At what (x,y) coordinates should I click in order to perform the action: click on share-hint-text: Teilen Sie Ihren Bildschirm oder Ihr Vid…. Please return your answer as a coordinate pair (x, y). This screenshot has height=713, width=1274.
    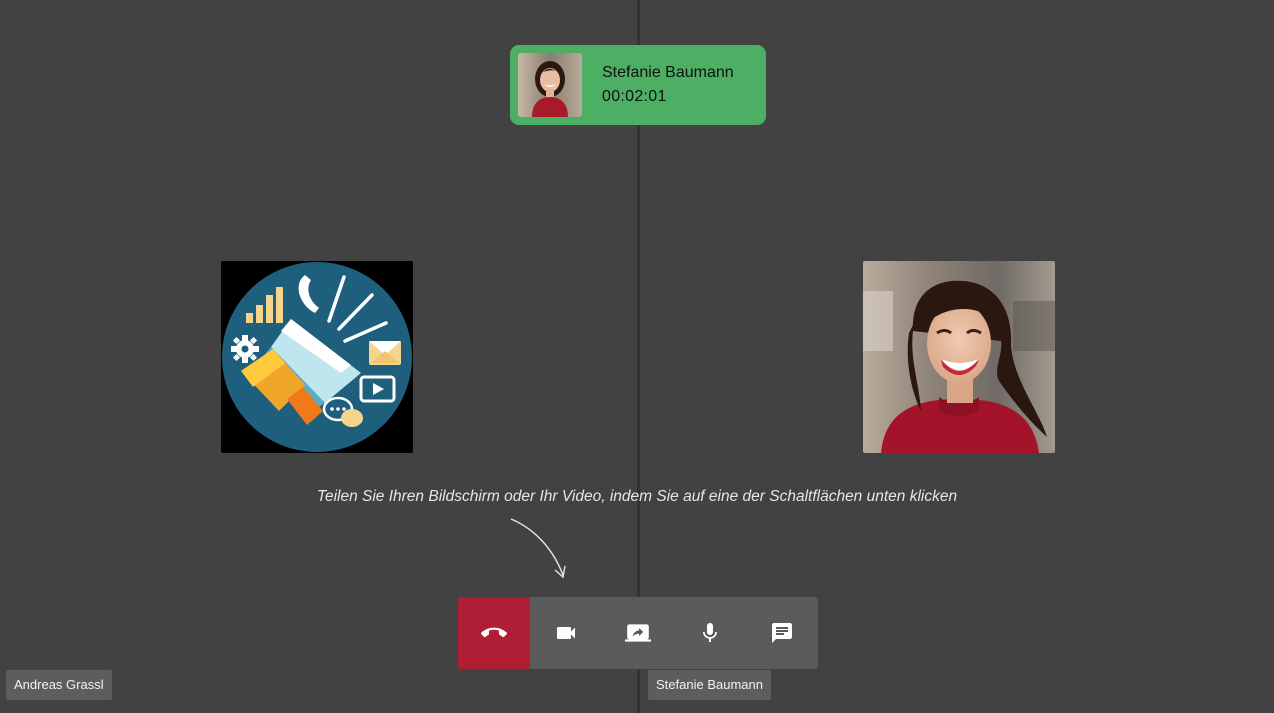
    Looking at the image, I should click on (637, 496).